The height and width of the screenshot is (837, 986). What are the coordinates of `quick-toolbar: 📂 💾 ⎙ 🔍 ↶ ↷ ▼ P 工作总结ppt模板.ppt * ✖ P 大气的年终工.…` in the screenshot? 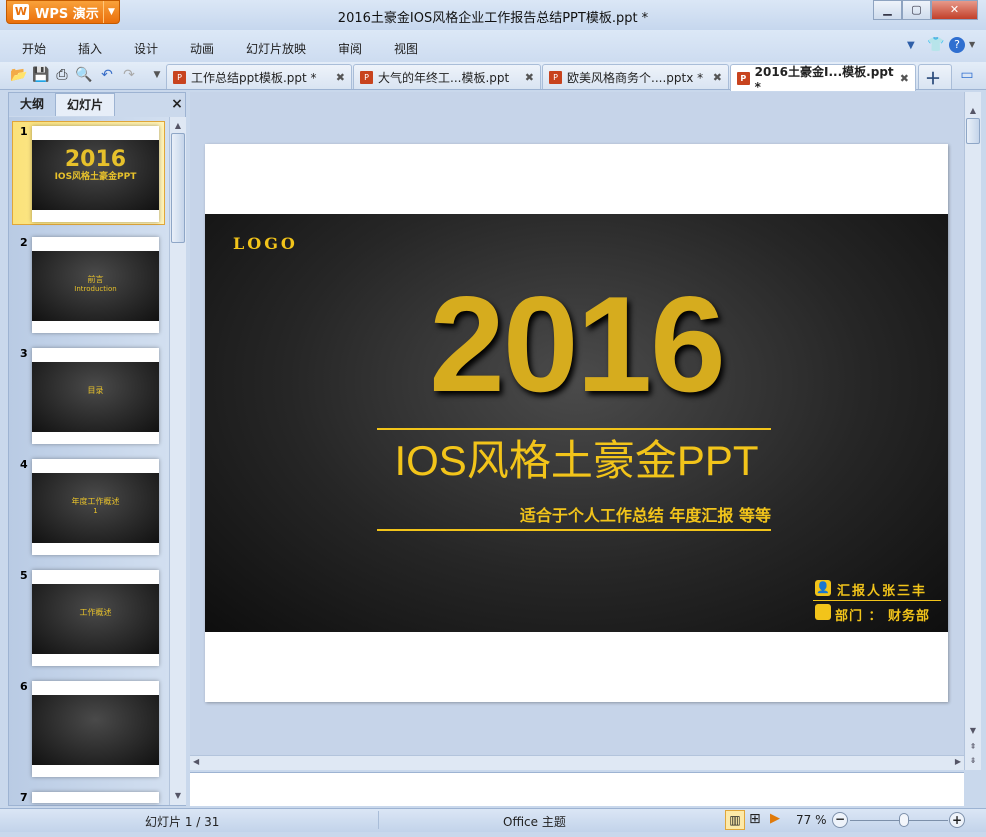 It's located at (493, 78).